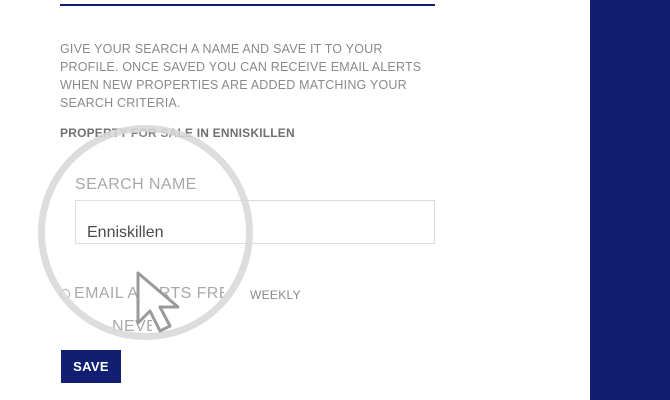 The image size is (670, 400). What do you see at coordinates (630, 200) in the screenshot?
I see `side-panel` at bounding box center [630, 200].